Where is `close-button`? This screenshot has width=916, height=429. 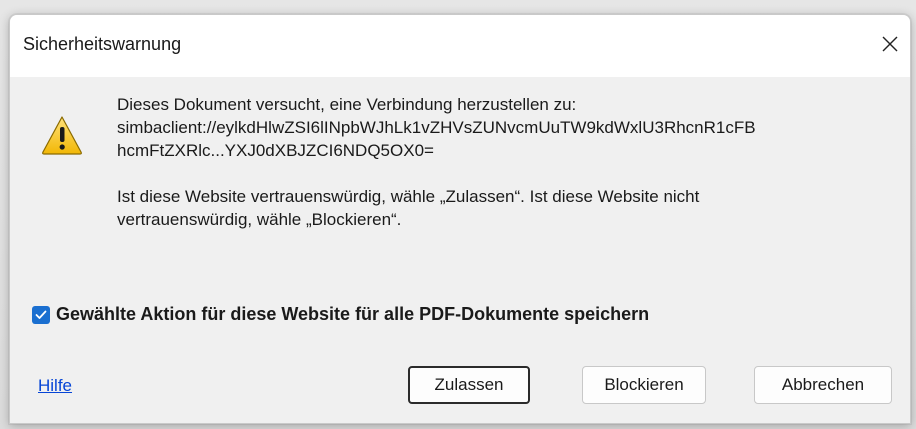
close-button is located at coordinates (890, 44).